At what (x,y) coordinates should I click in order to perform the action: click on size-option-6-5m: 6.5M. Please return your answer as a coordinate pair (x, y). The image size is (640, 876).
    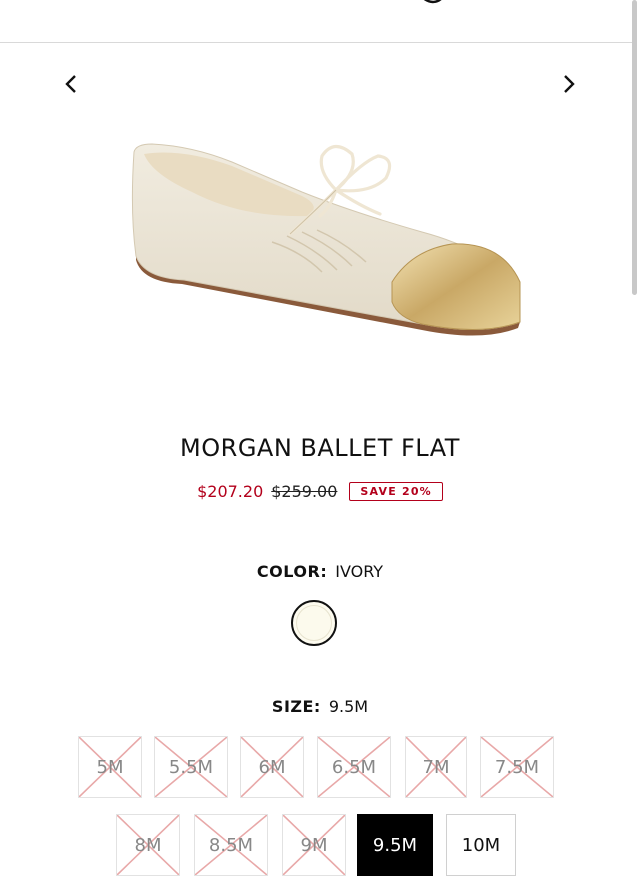
    Looking at the image, I should click on (354, 767).